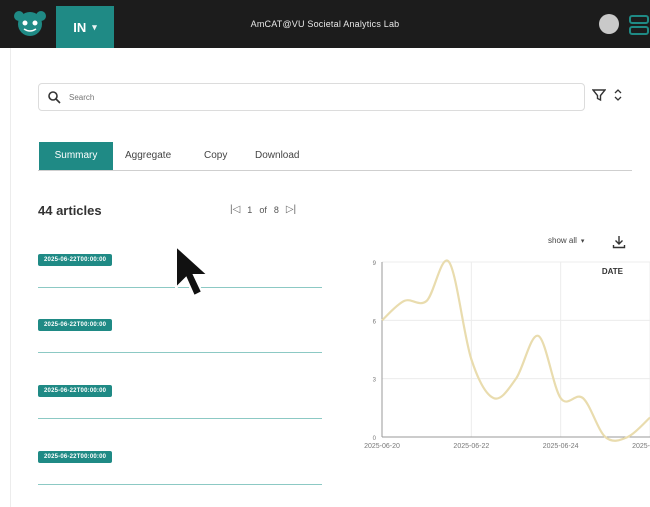  Describe the element at coordinates (309, 97) in the screenshot. I see `search-input` at that location.